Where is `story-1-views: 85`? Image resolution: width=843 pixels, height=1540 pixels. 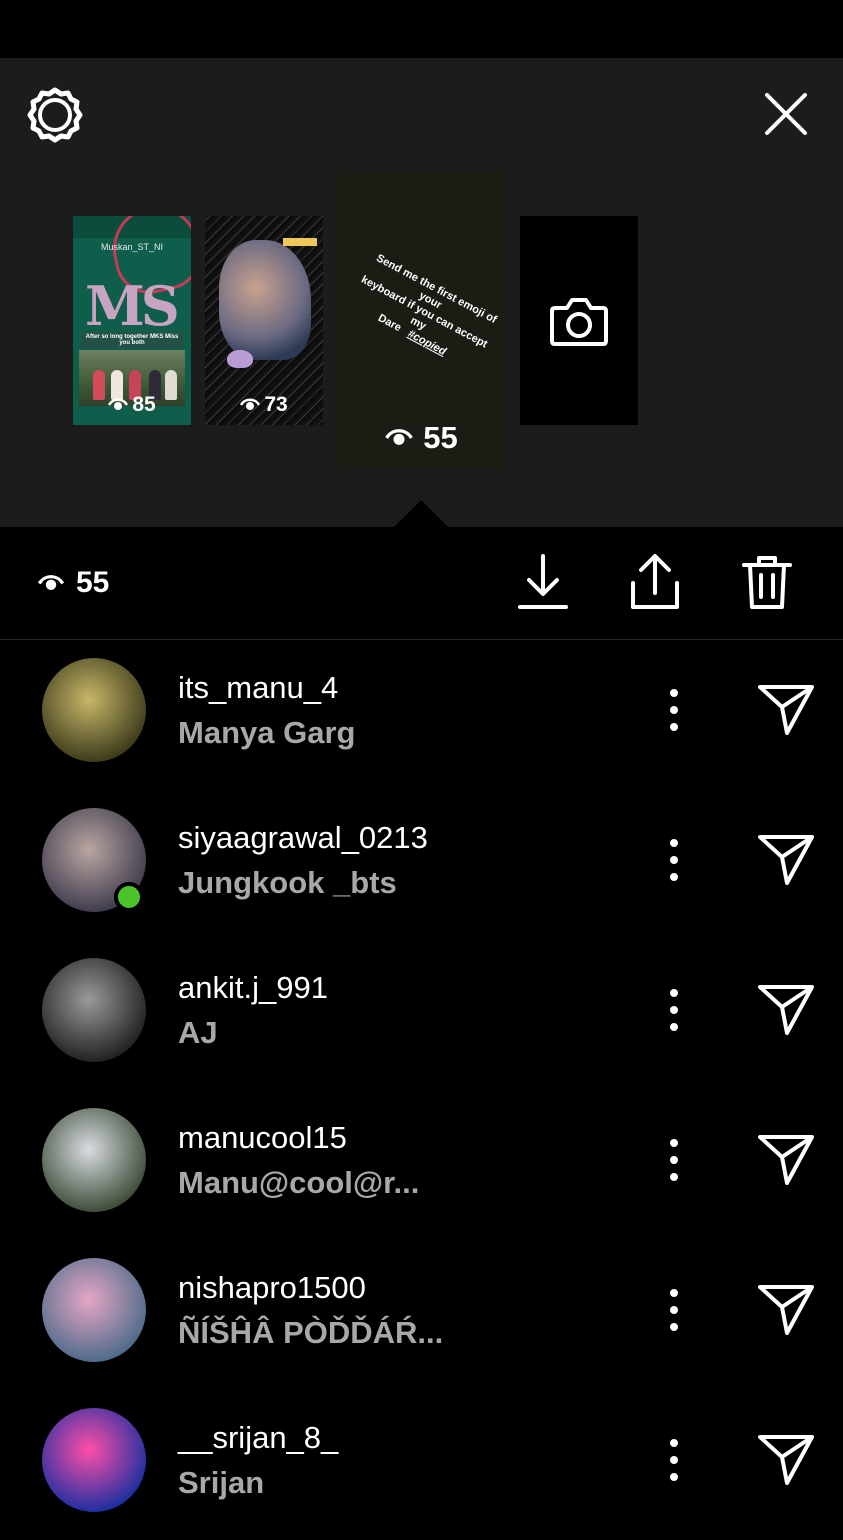 story-1-views: 85 is located at coordinates (132, 405).